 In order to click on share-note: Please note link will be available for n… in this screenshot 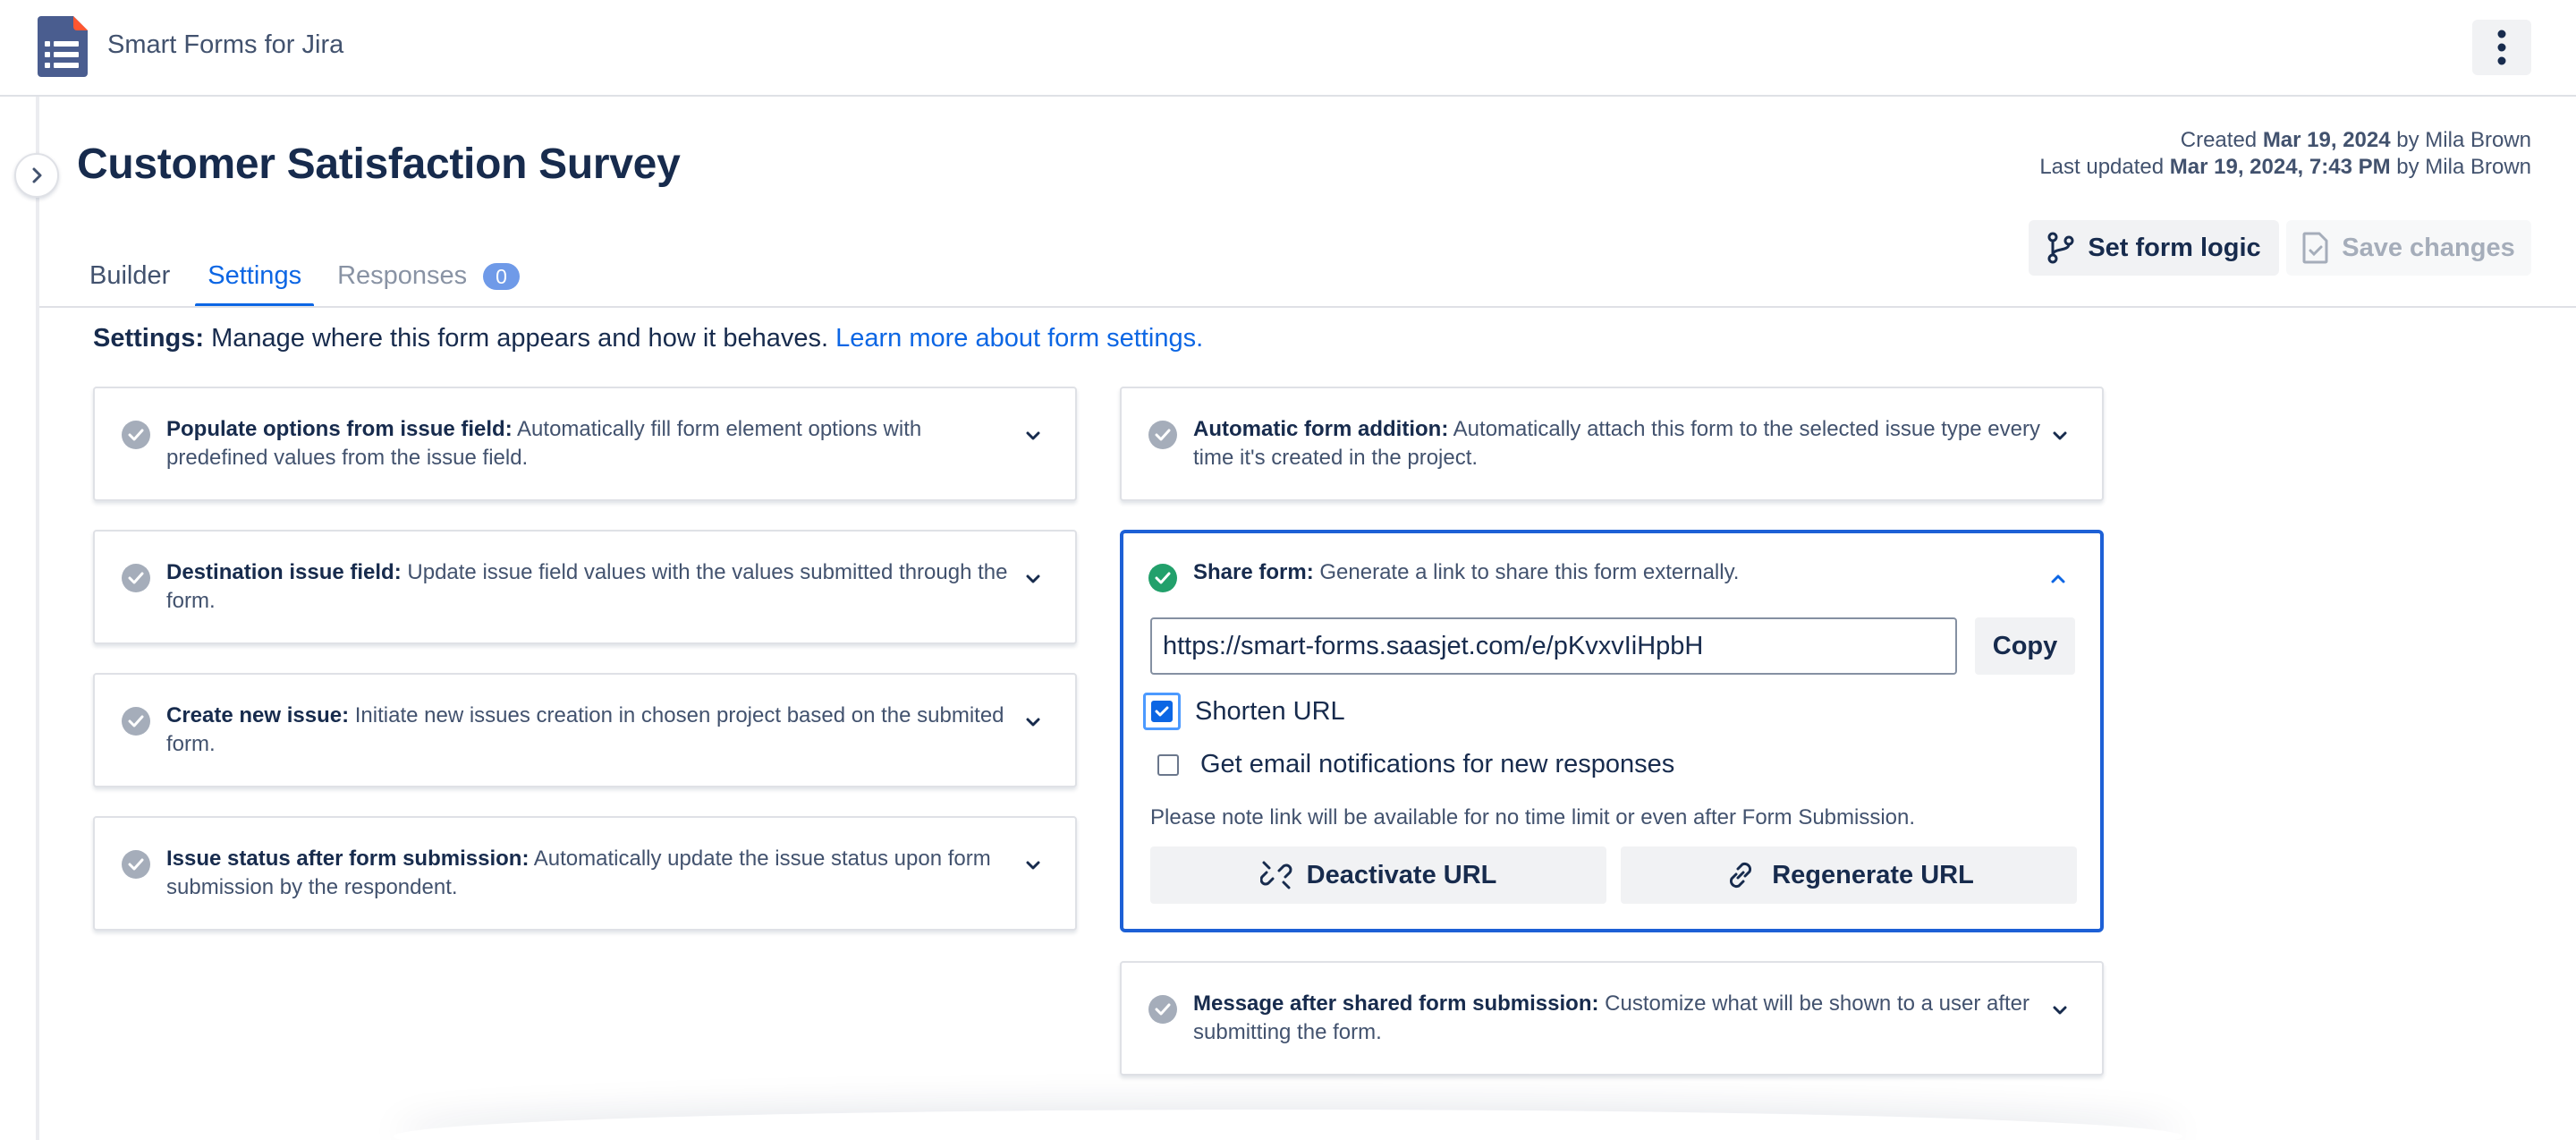, I will do `click(1533, 817)`.